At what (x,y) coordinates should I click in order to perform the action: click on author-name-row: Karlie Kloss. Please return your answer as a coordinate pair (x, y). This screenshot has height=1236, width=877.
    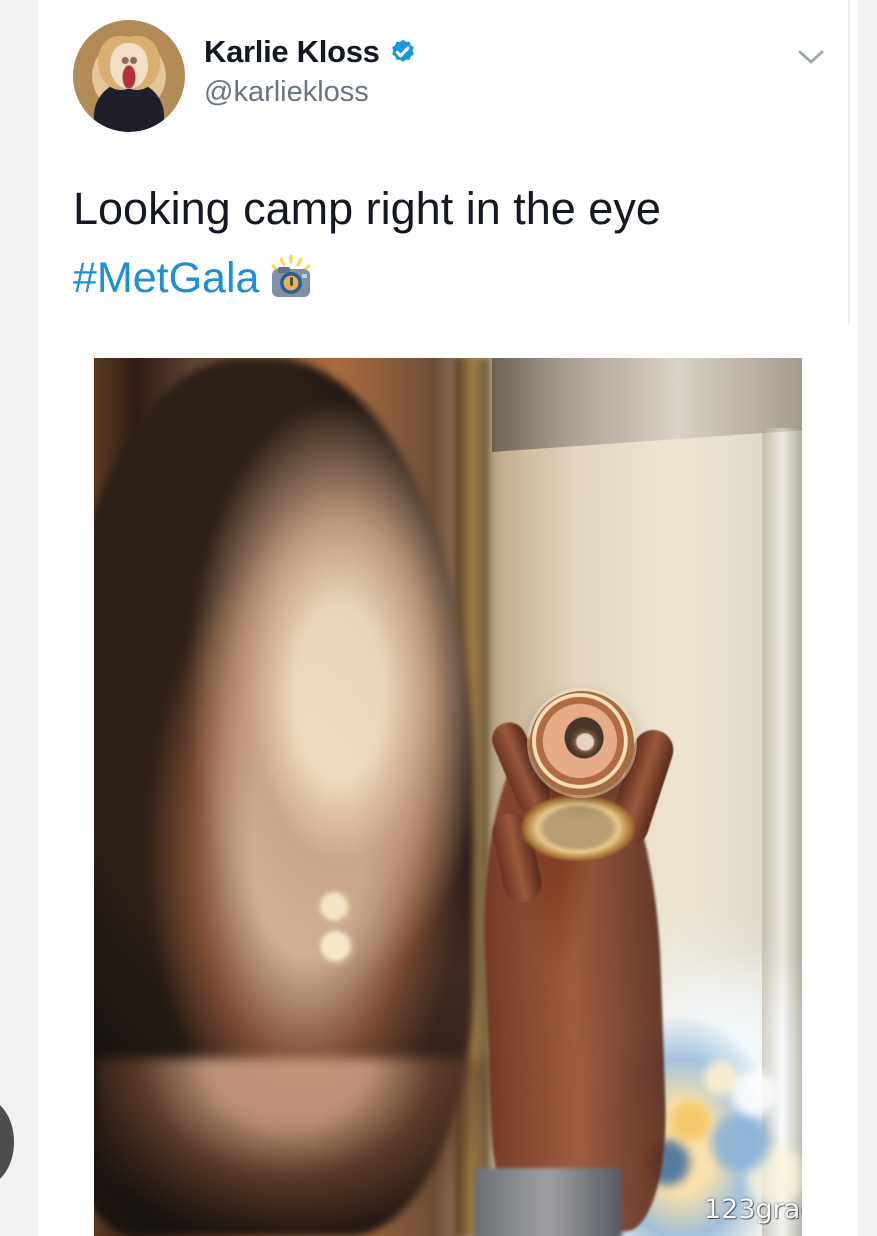
    Looking at the image, I should click on (310, 51).